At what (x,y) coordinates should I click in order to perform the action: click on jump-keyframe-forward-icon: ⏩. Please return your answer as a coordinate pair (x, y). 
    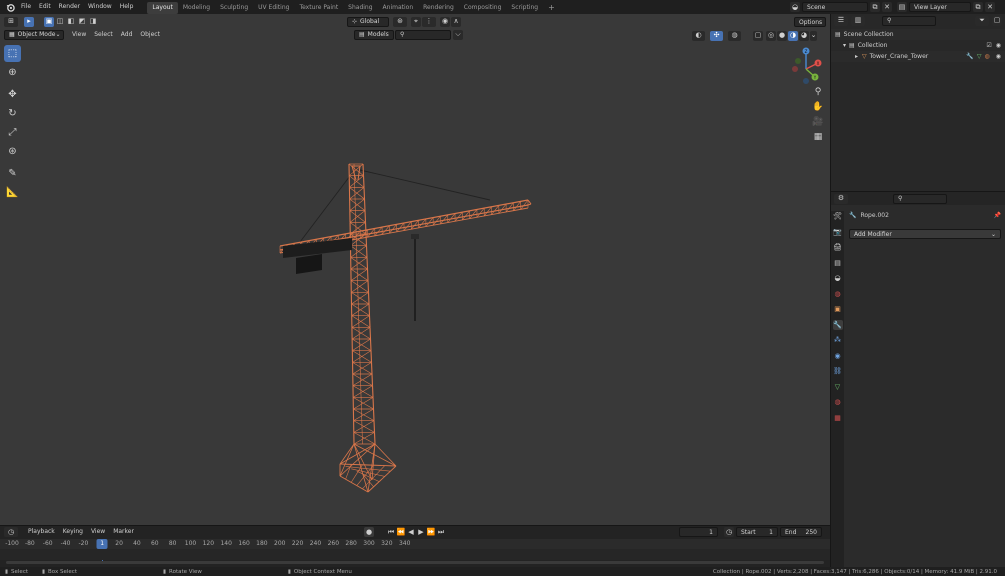
    Looking at the image, I should click on (431, 532).